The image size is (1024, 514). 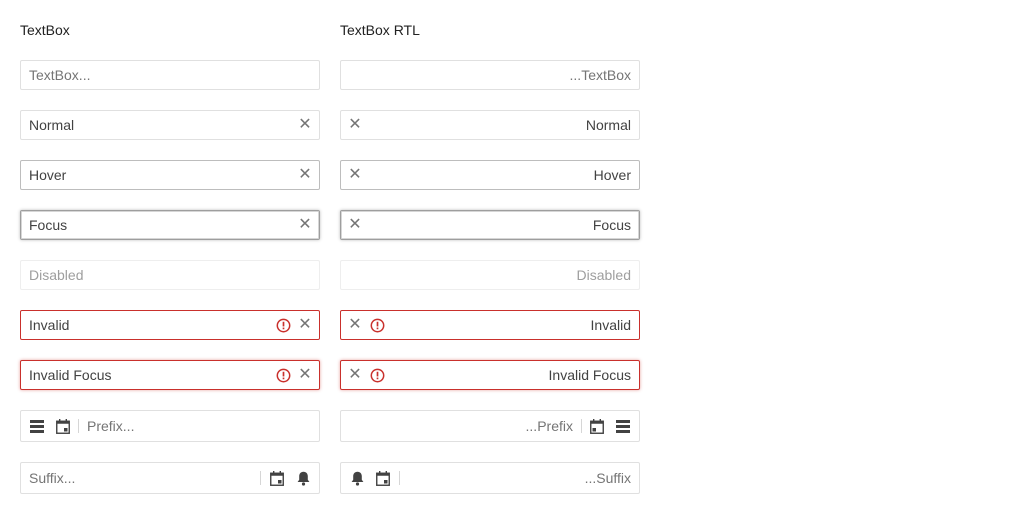 I want to click on textbox-invalid-focus: Invalid Focus ✕, so click(x=170, y=375).